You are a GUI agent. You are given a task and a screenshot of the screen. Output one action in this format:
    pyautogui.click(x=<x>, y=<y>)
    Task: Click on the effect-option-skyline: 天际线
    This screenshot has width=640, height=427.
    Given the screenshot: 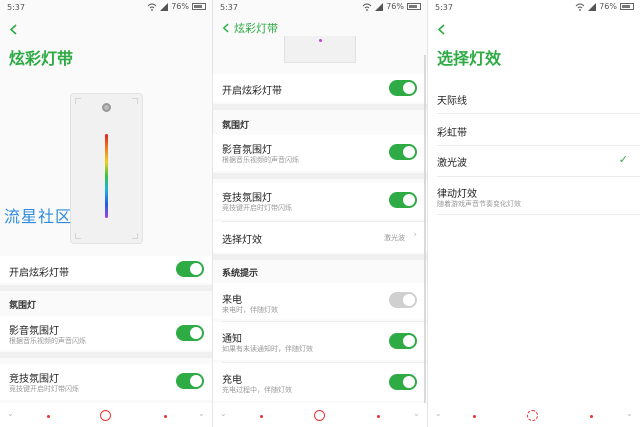 What is the action you would take?
    pyautogui.click(x=452, y=99)
    